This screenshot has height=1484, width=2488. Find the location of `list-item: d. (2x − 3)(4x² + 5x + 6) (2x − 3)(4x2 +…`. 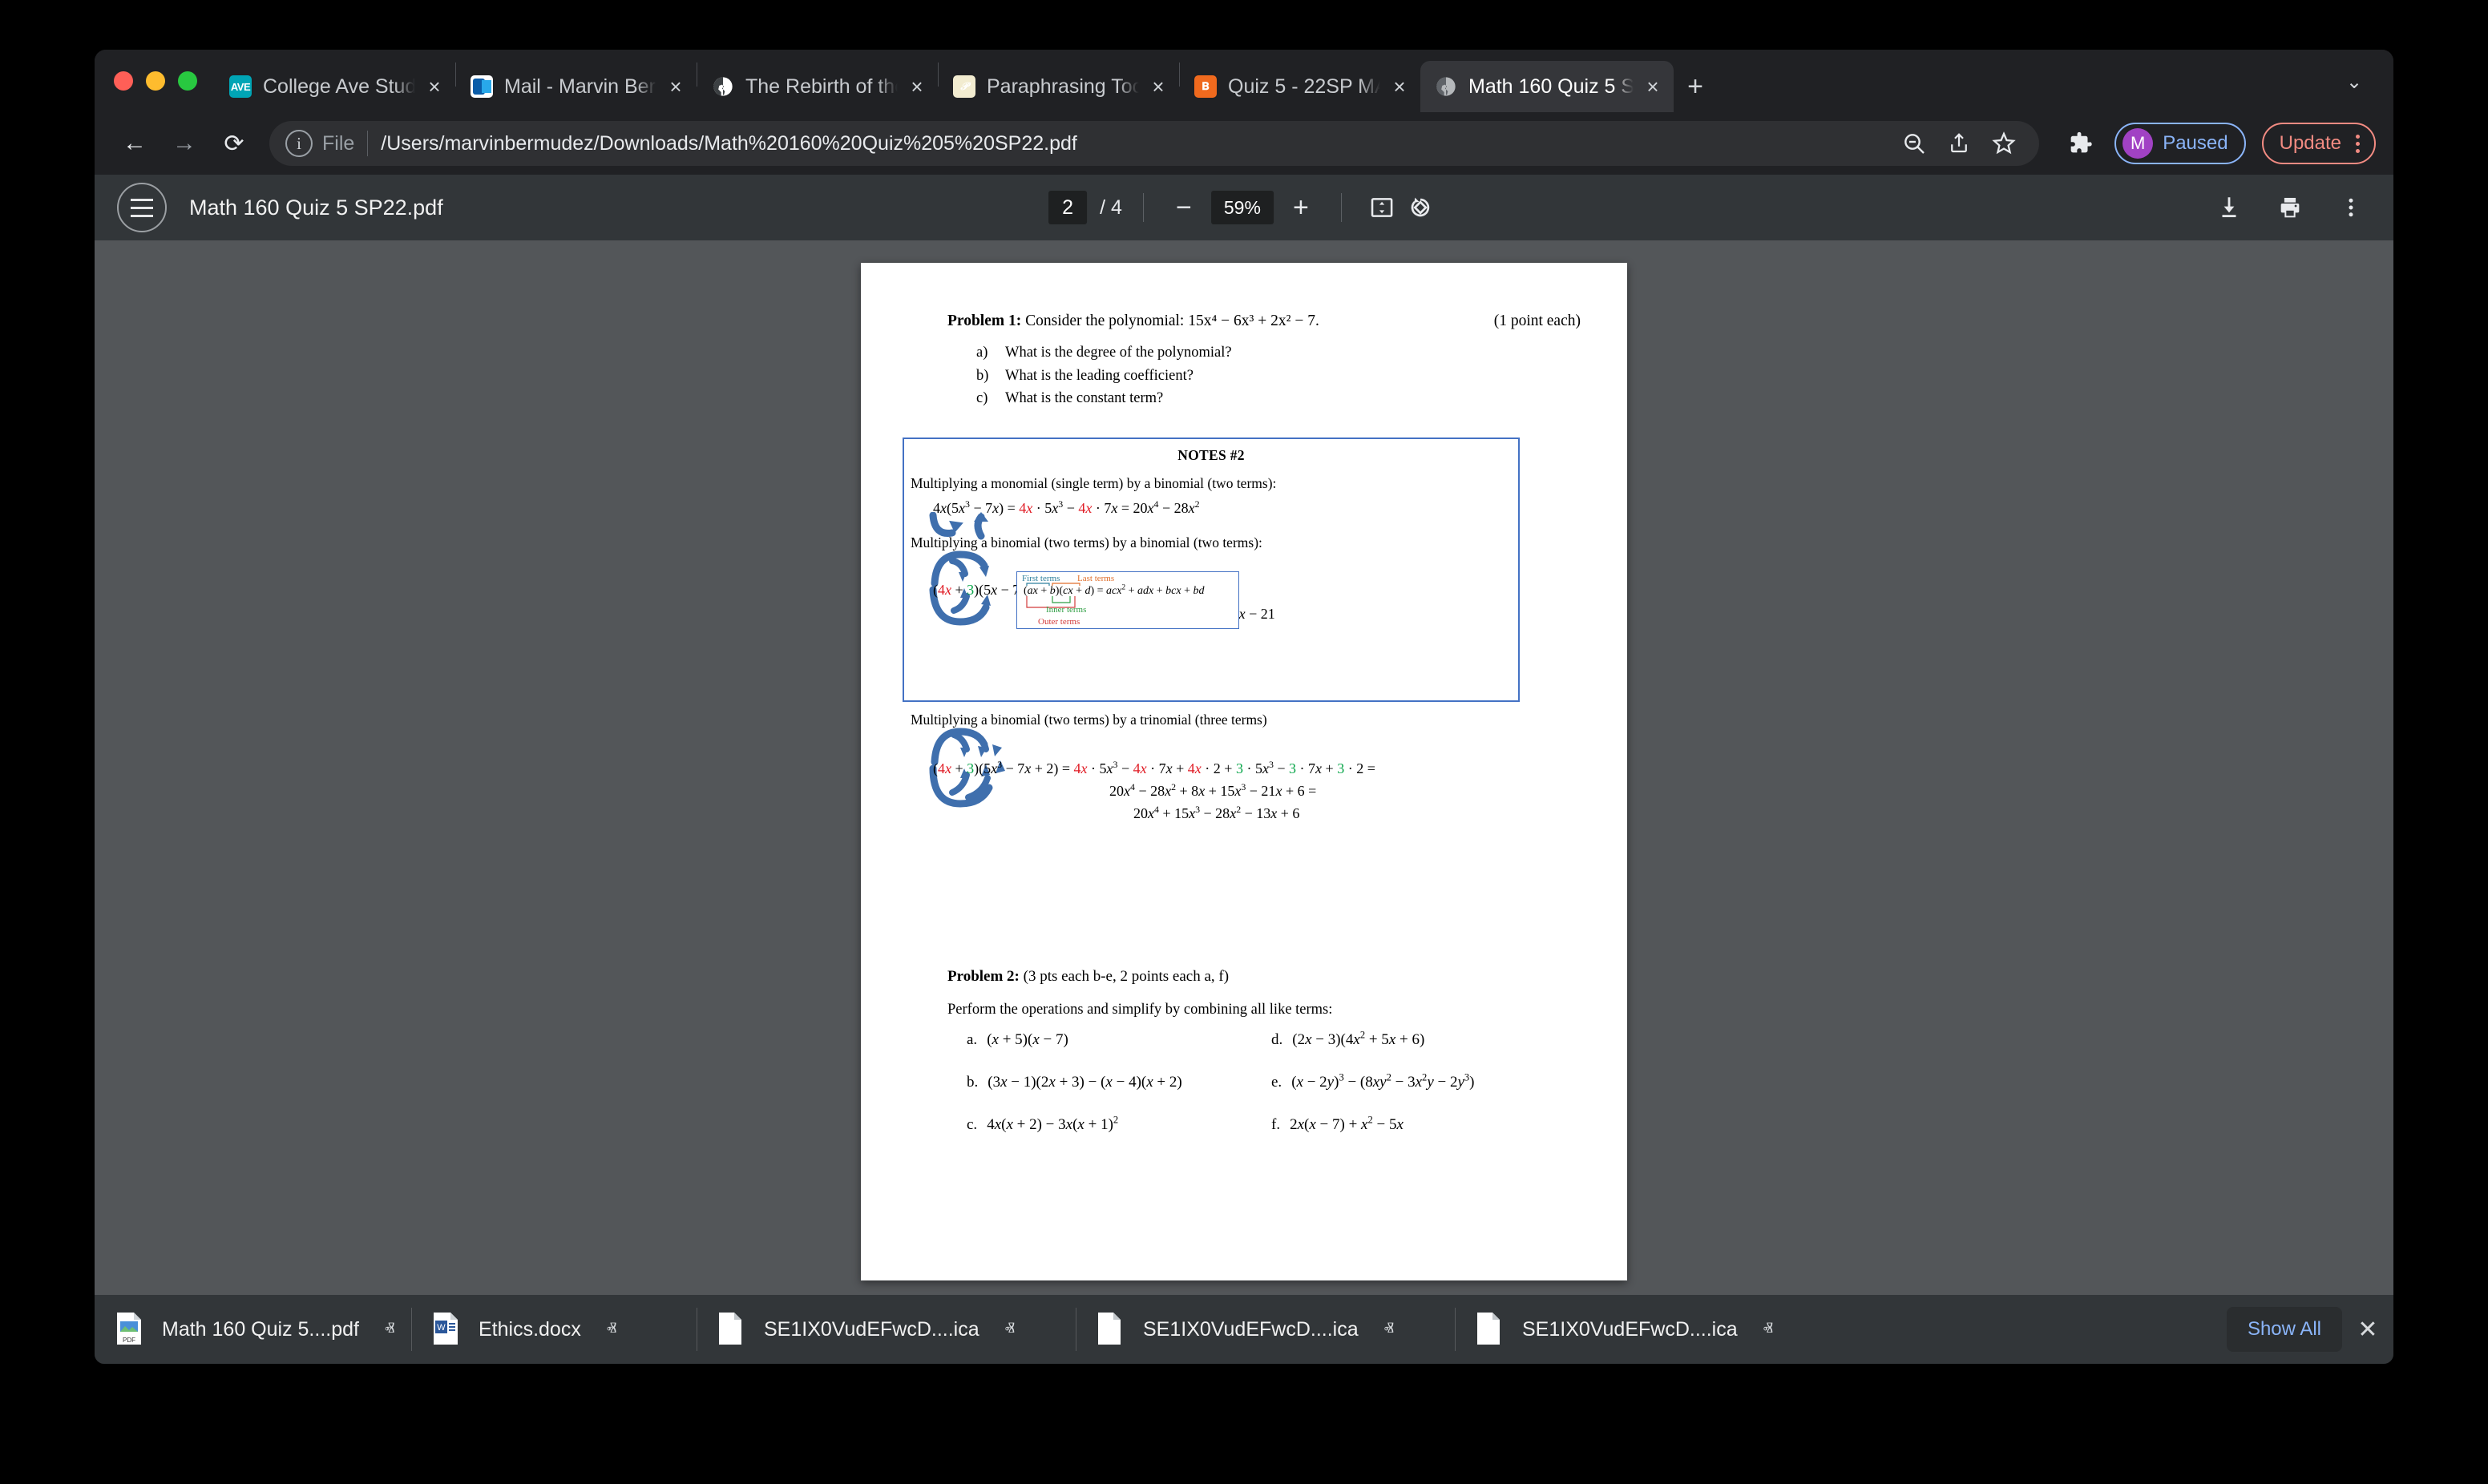

list-item: d. (2x − 3)(4x² + 5x + 6) (2x − 3)(4x2 +… is located at coordinates (1426, 1039).